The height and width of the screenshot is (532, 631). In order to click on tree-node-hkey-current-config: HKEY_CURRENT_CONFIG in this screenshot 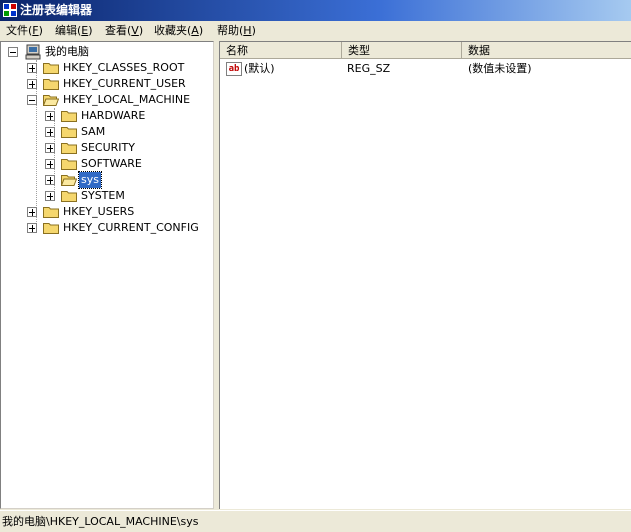, I will do `click(106, 228)`.